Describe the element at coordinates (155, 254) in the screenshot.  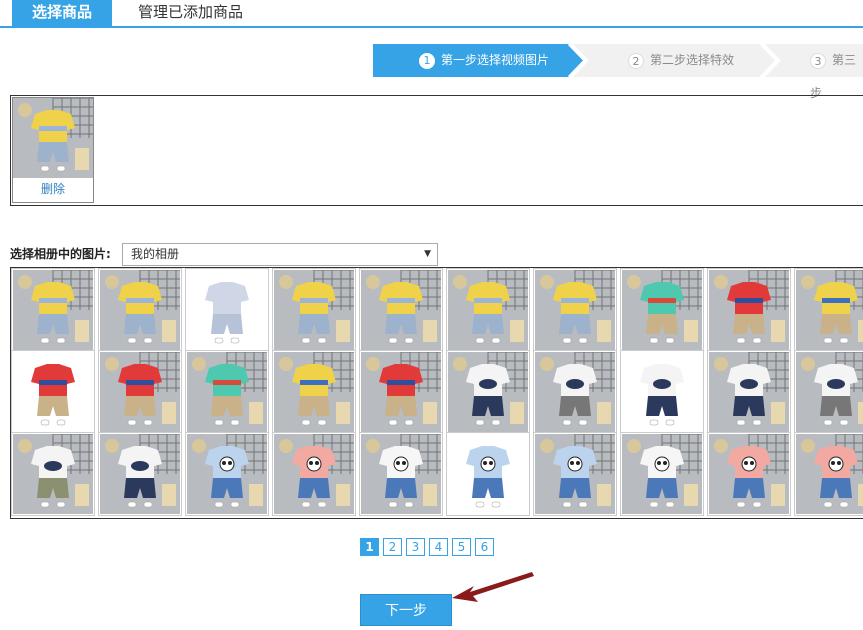
I see `album-selected-value: 我的相册` at that location.